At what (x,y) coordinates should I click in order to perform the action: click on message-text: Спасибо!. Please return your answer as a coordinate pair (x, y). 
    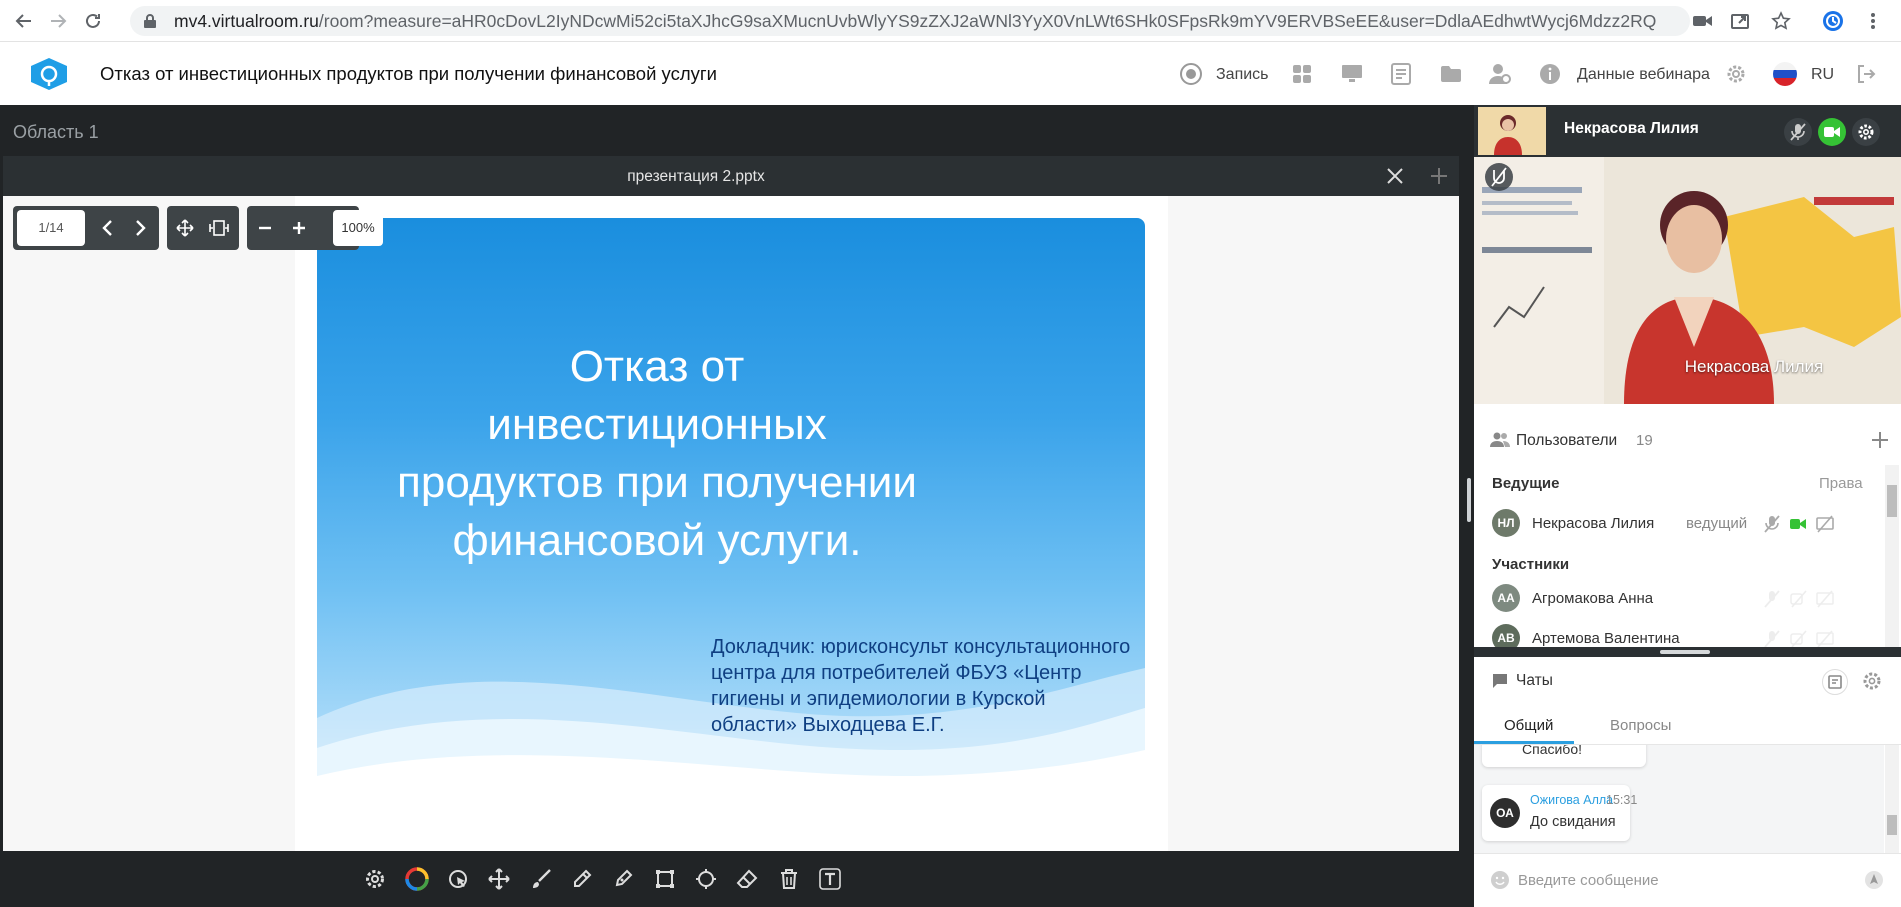
    Looking at the image, I should click on (1552, 751).